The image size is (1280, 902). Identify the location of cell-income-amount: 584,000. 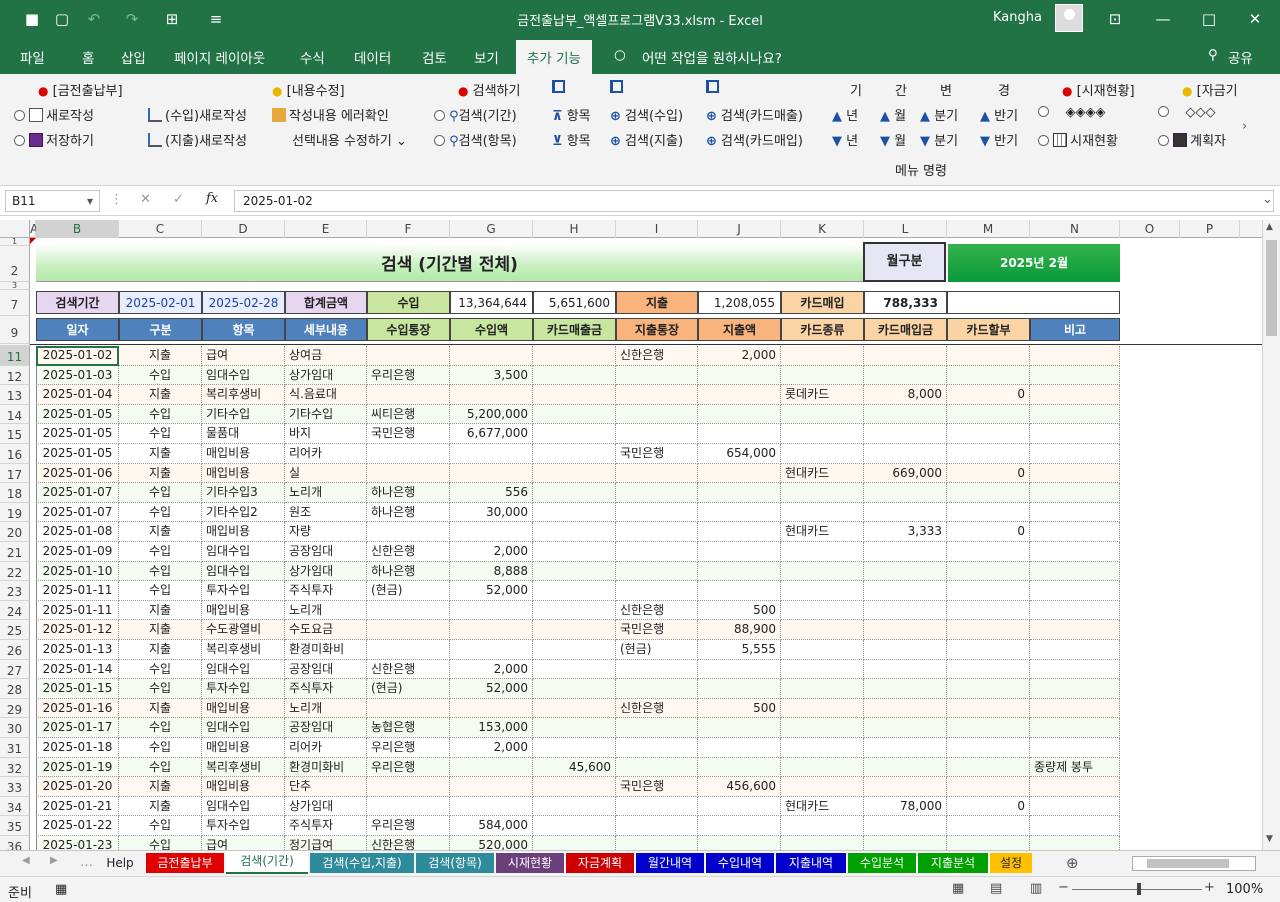
(491, 826).